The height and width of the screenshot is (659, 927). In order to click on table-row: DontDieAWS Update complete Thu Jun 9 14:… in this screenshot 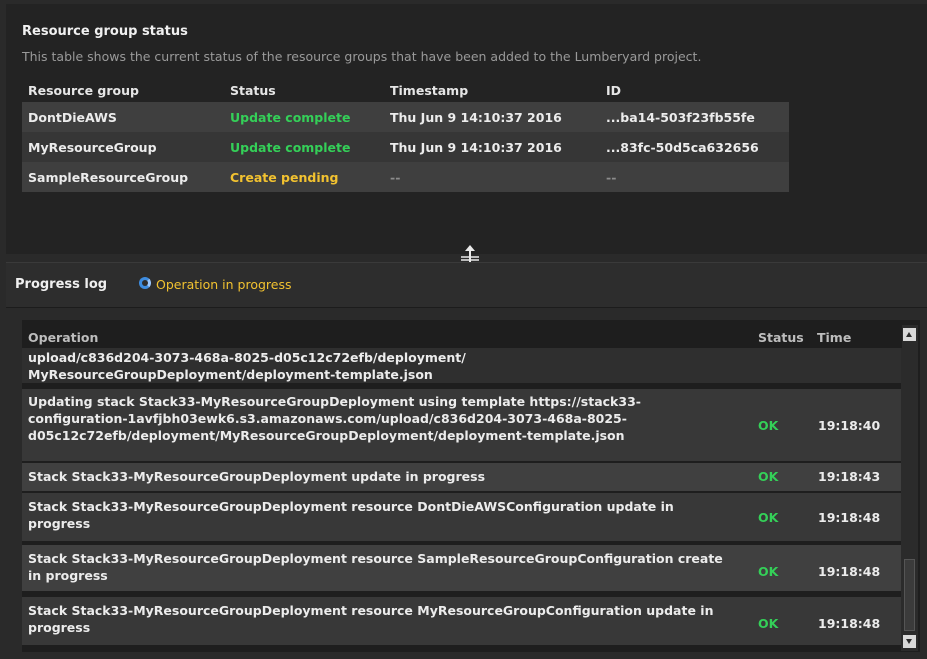, I will do `click(405, 117)`.